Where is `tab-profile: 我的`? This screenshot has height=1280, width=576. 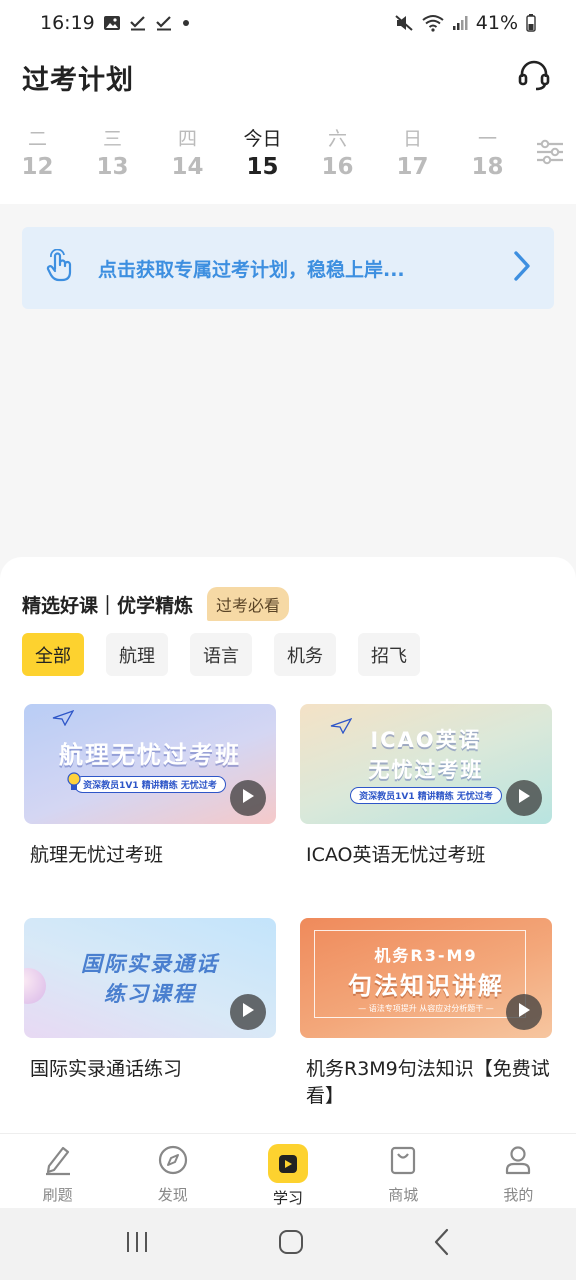 tab-profile: 我的 is located at coordinates (518, 1171).